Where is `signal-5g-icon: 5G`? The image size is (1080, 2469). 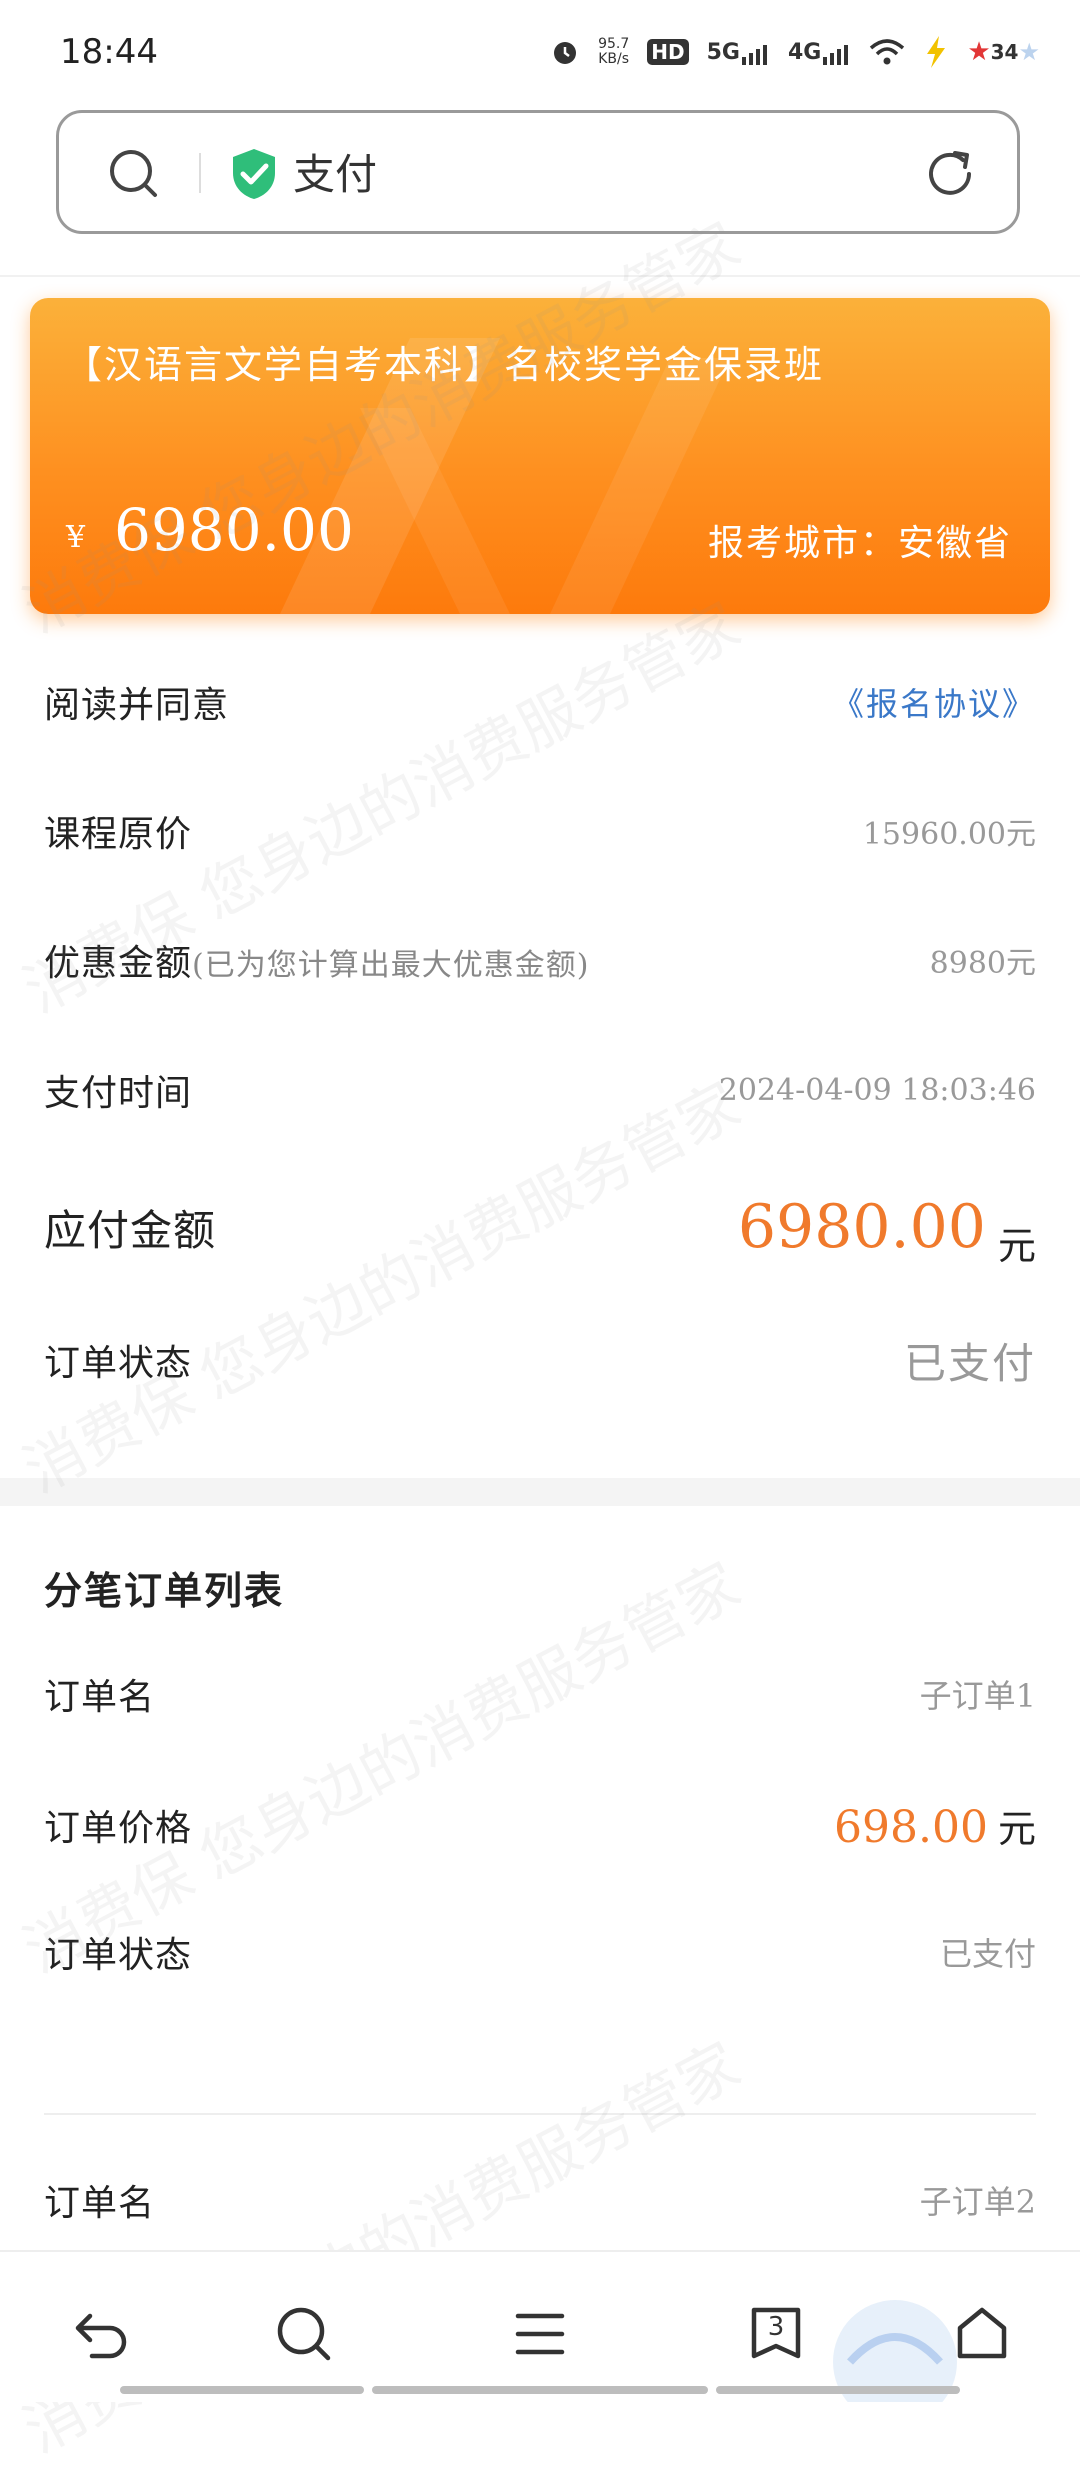
signal-5g-icon: 5G is located at coordinates (738, 52).